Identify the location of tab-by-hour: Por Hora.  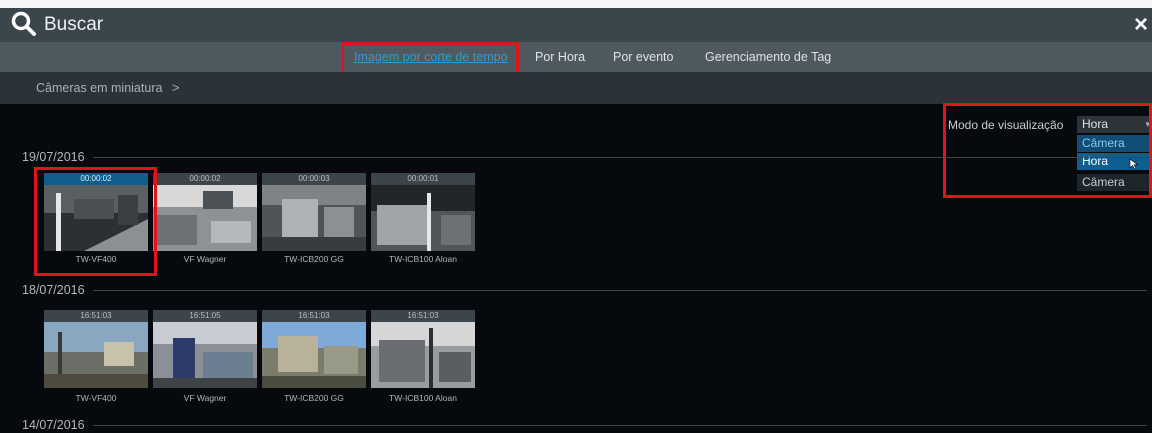
(560, 57).